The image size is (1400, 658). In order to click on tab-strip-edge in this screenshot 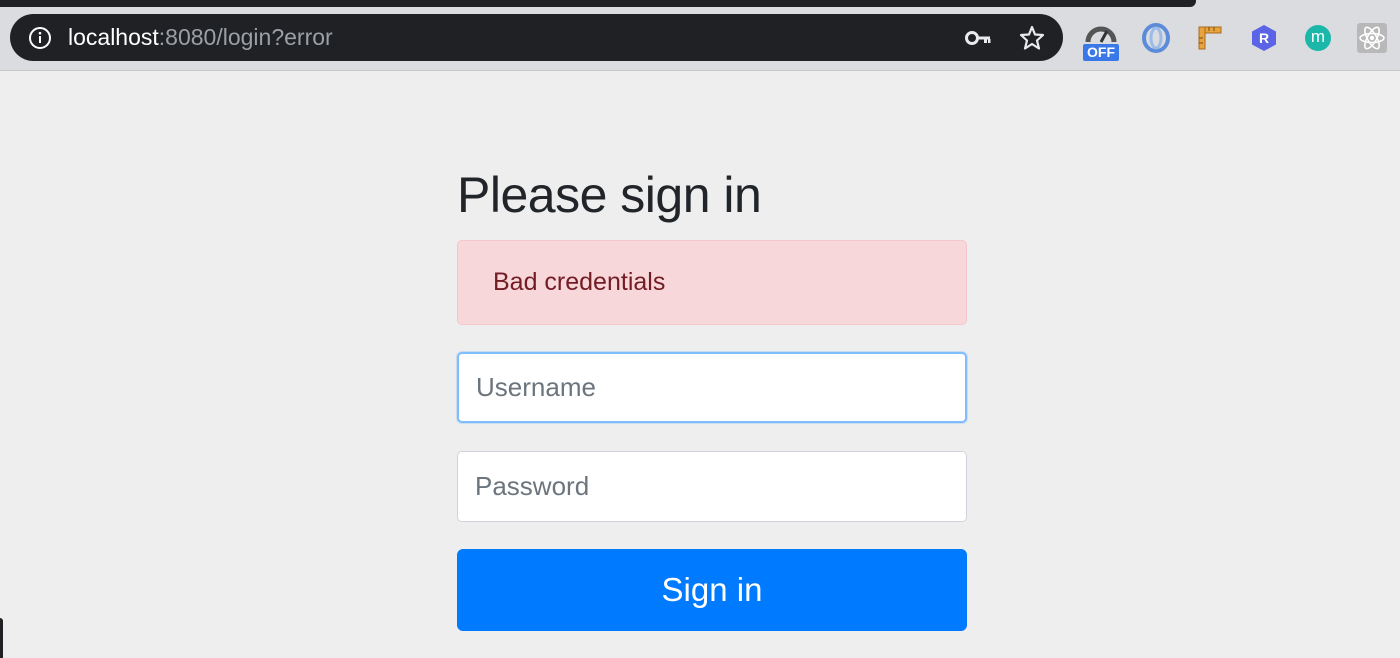, I will do `click(598, 3)`.